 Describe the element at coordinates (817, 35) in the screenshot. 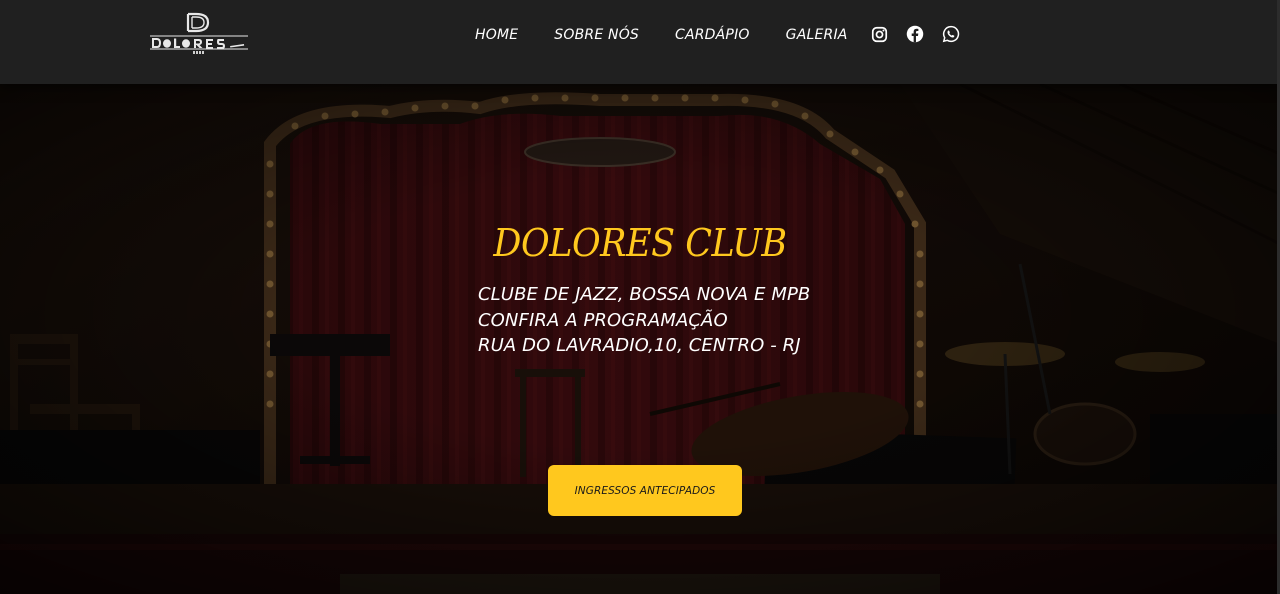

I see `nav-item-galeria: GALERIA` at that location.